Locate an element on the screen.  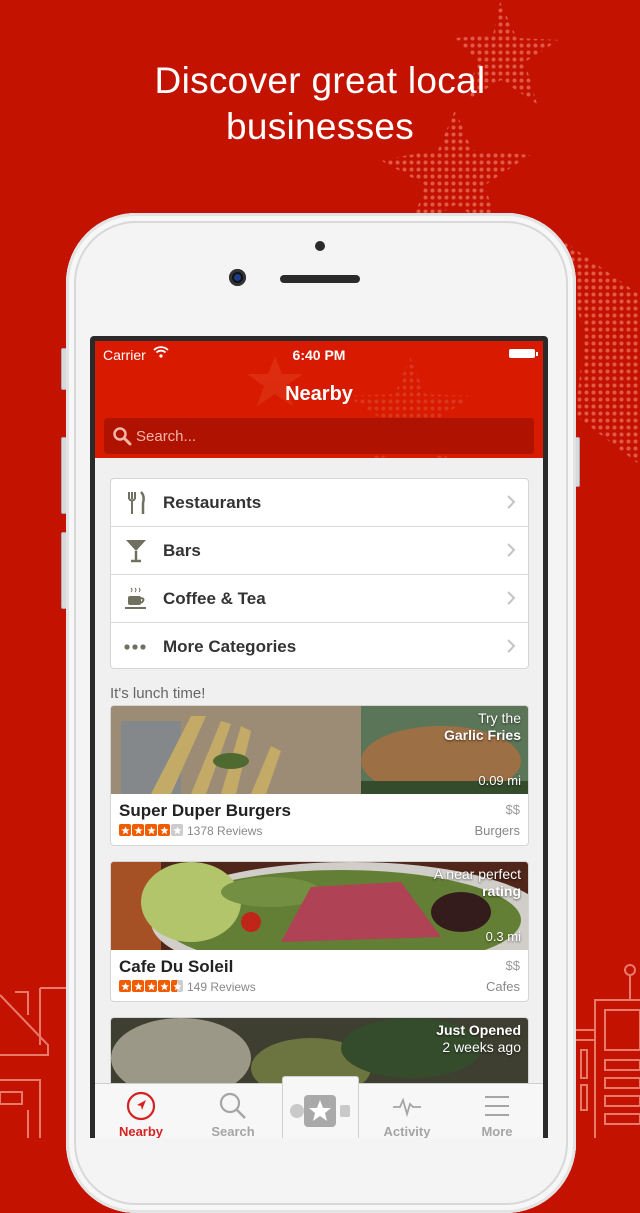
category-label: More Categories is located at coordinates (230, 646).